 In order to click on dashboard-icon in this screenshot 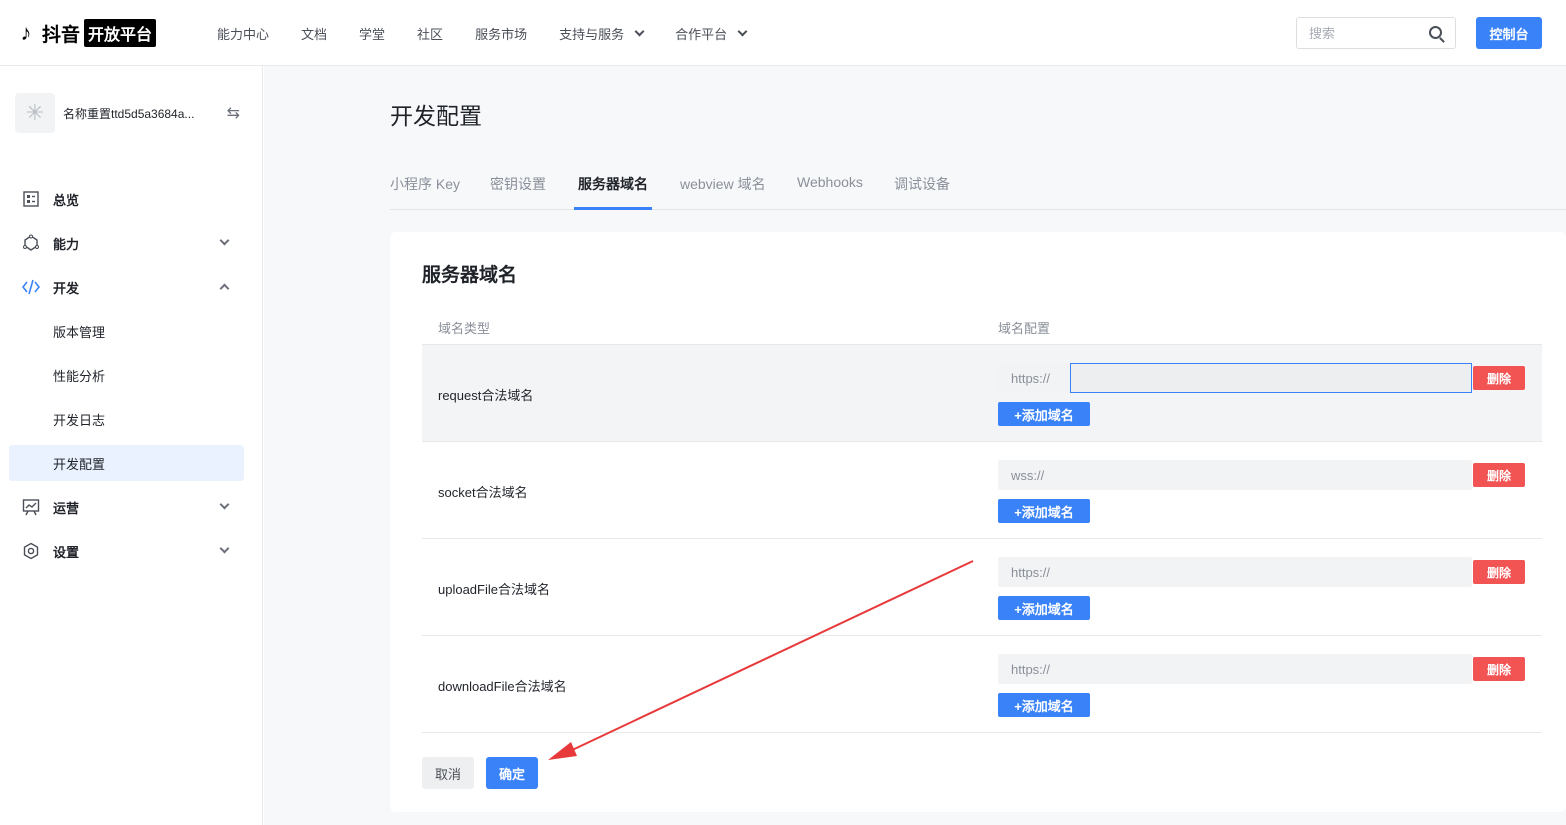, I will do `click(31, 199)`.